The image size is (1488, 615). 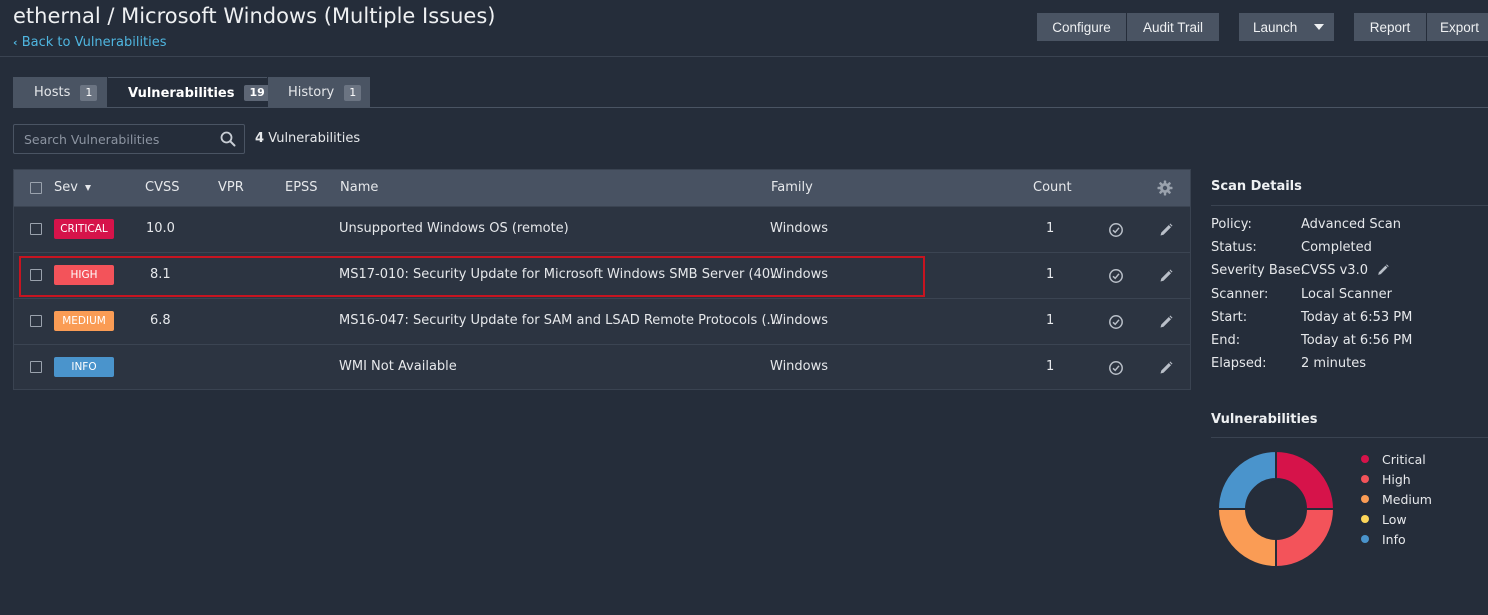 What do you see at coordinates (1246, 538) in the screenshot?
I see `donut-slice-medium` at bounding box center [1246, 538].